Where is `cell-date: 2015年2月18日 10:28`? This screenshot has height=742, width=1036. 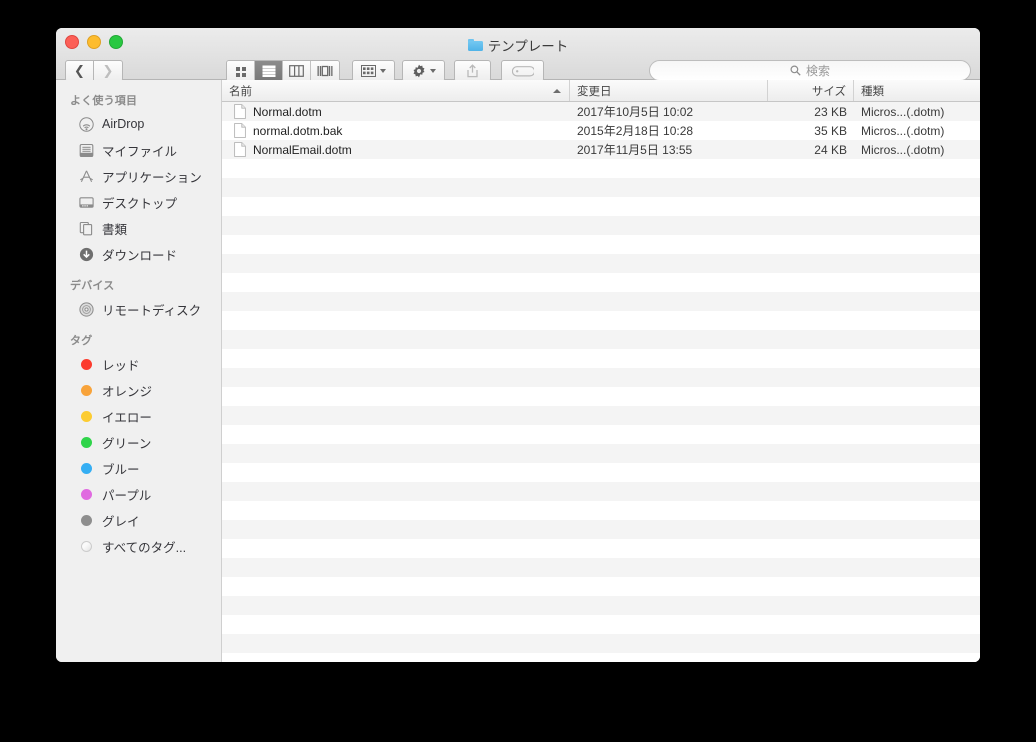
cell-date: 2015年2月18日 10:28 is located at coordinates (635, 131).